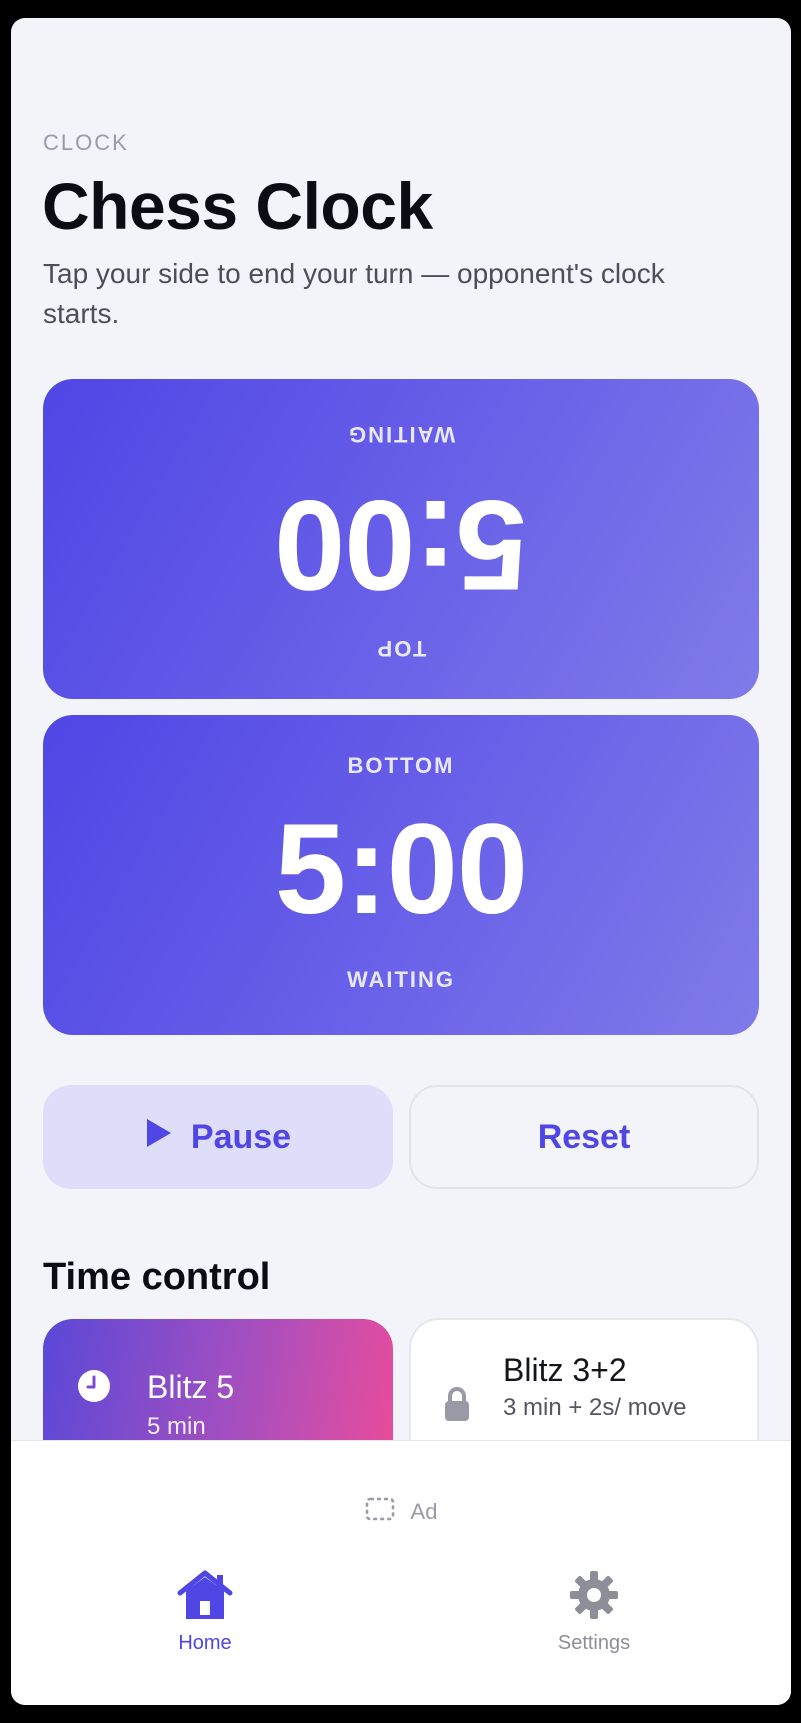  Describe the element at coordinates (205, 1643) in the screenshot. I see `tab-home-label: Home` at that location.